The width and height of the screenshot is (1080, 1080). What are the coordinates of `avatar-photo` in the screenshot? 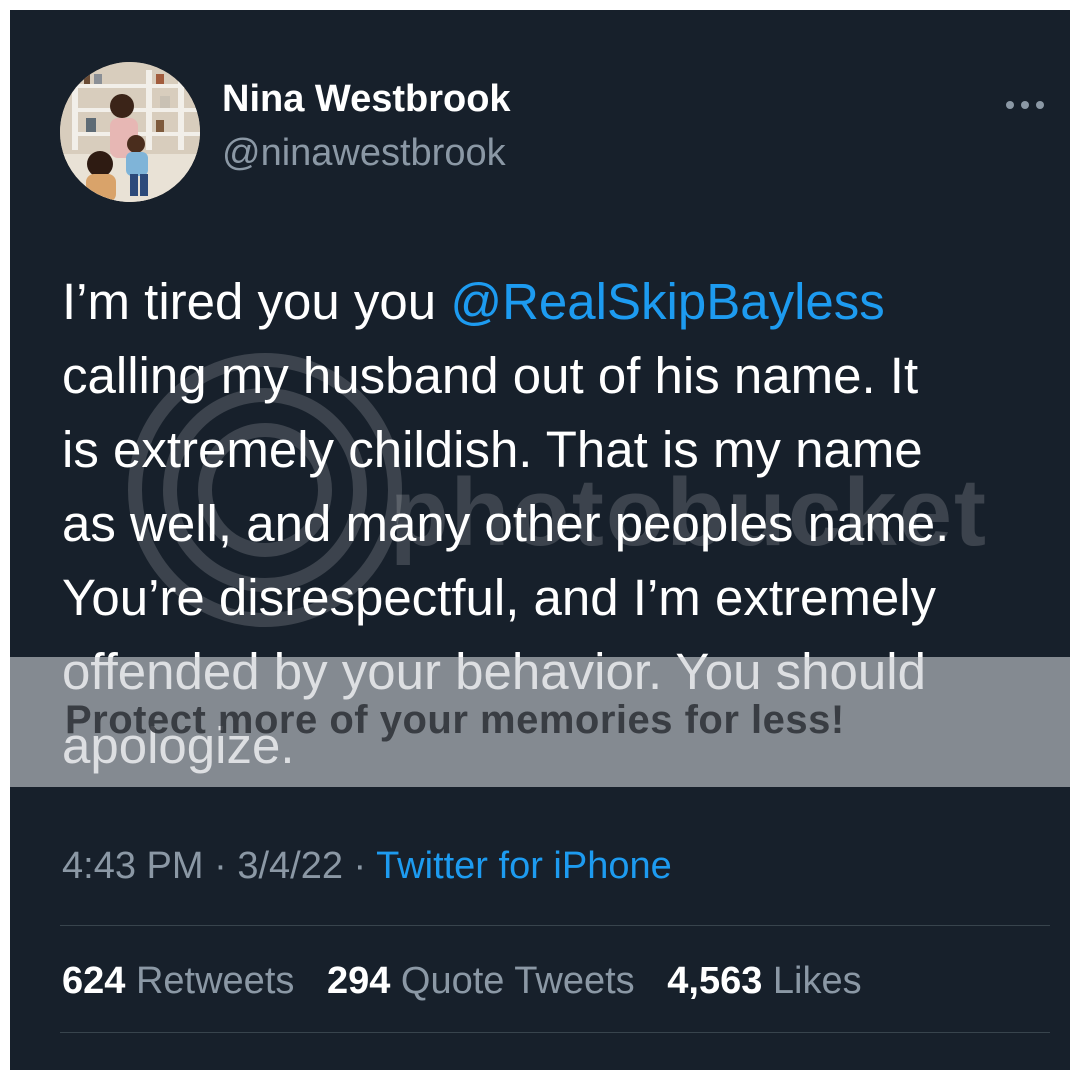 It's located at (130, 132).